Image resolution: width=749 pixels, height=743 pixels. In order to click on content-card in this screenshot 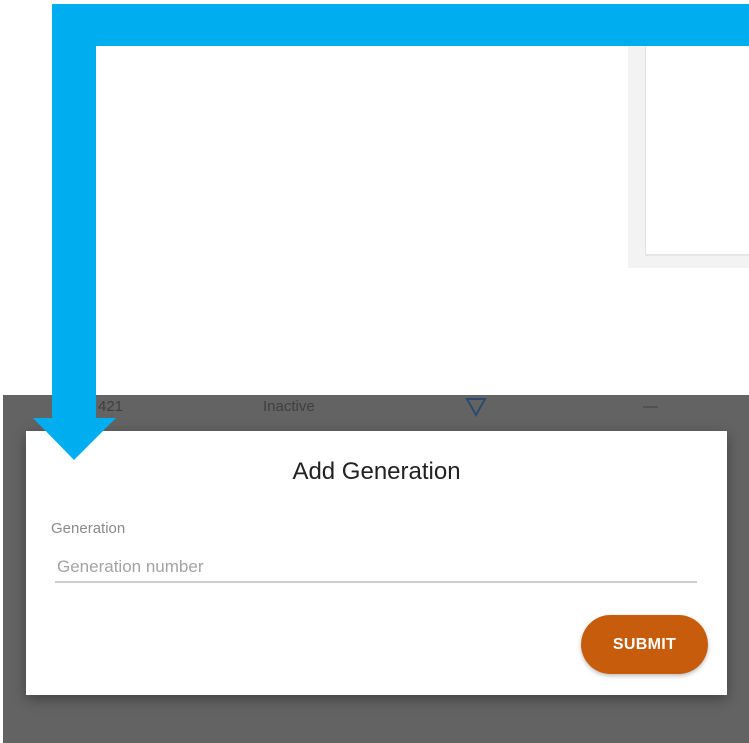, I will do `click(697, 146)`.